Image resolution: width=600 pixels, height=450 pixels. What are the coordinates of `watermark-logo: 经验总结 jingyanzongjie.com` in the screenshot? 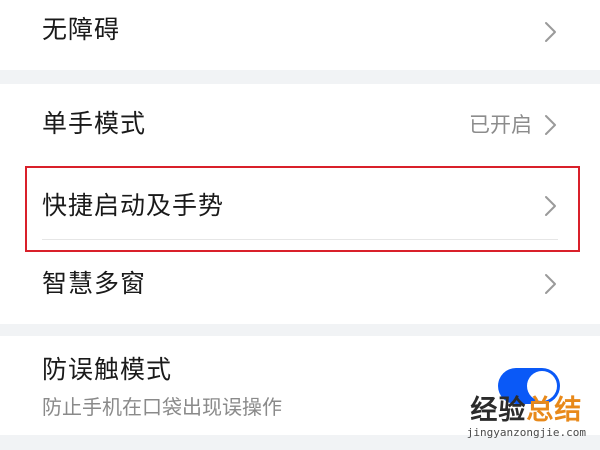 It's located at (526, 418).